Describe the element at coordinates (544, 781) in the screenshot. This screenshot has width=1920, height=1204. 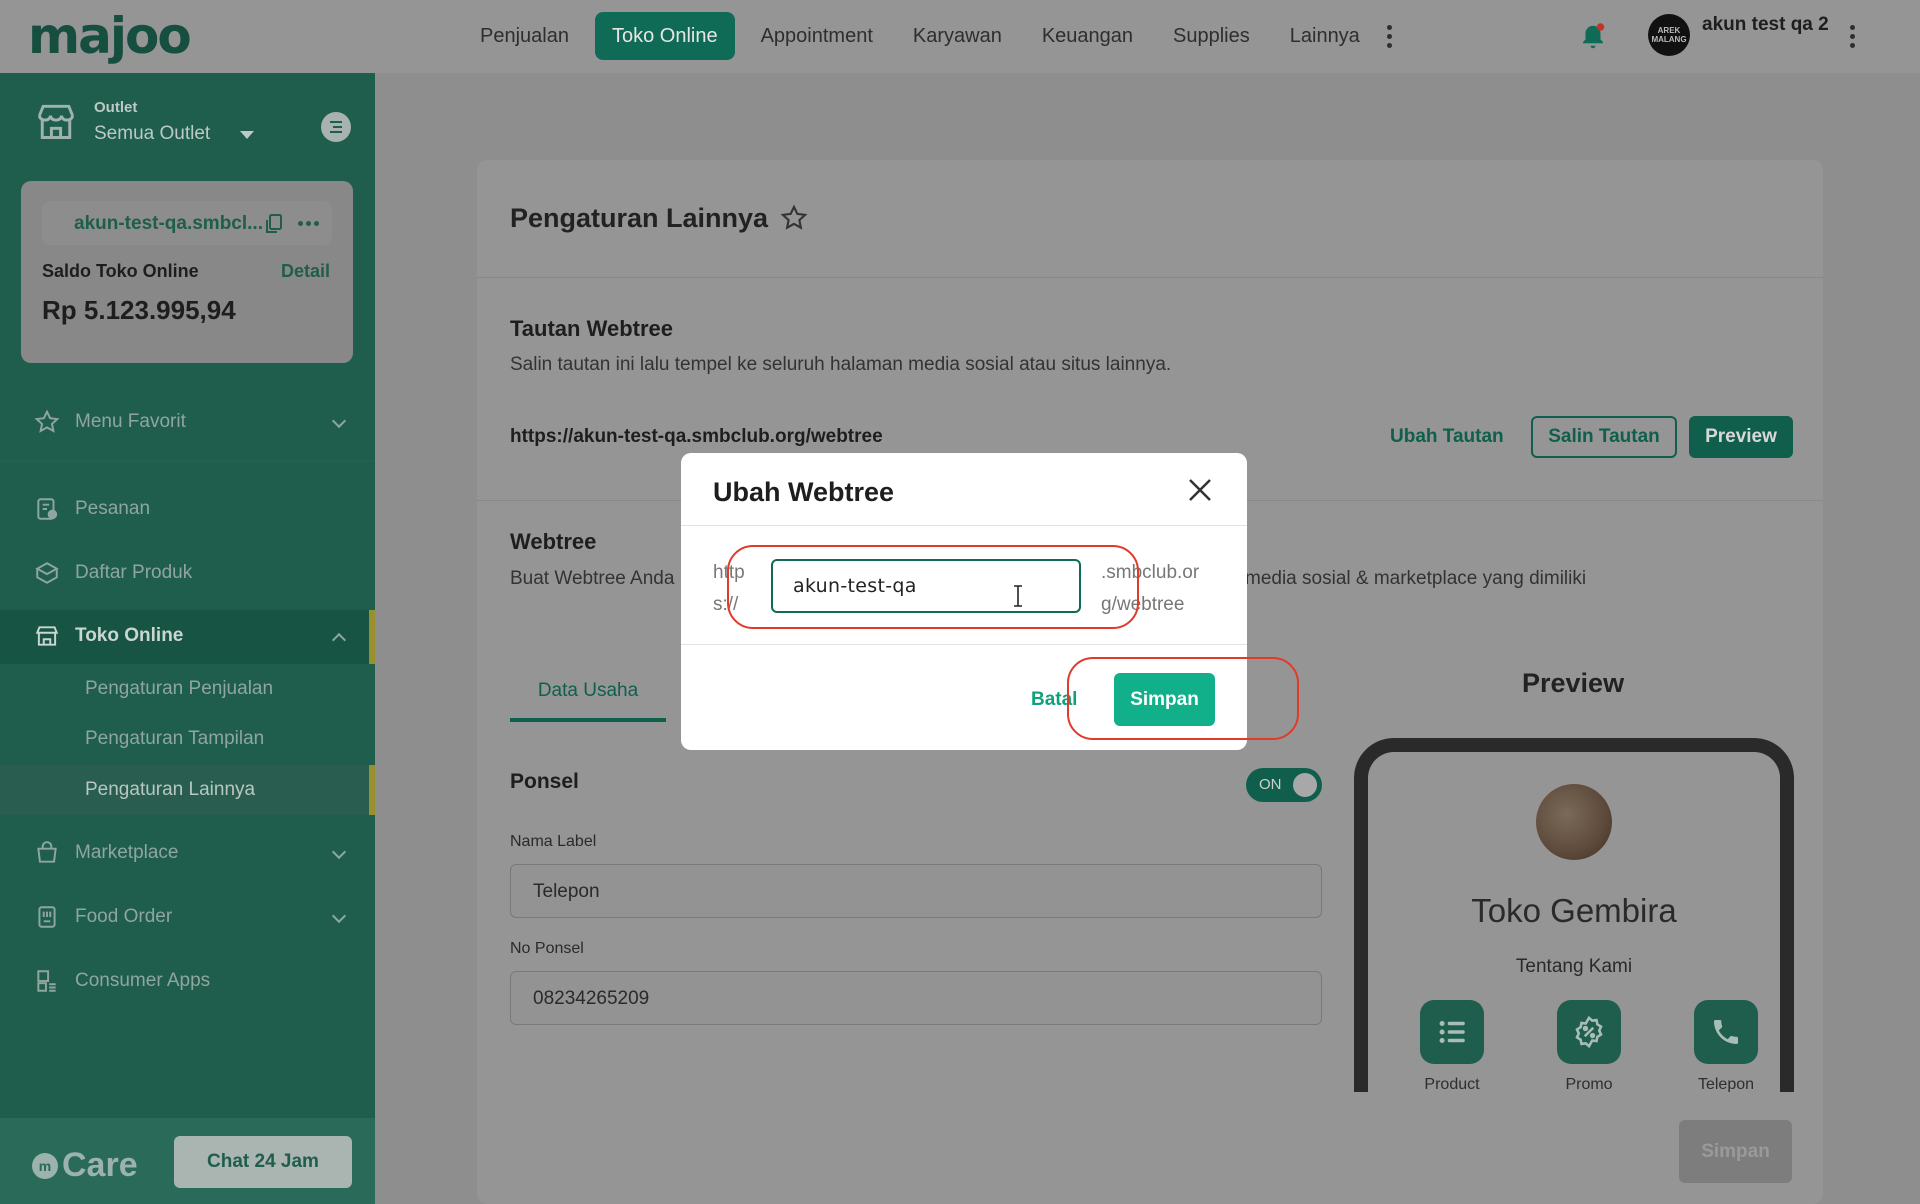
I see `ponsel-title: Ponsel` at that location.